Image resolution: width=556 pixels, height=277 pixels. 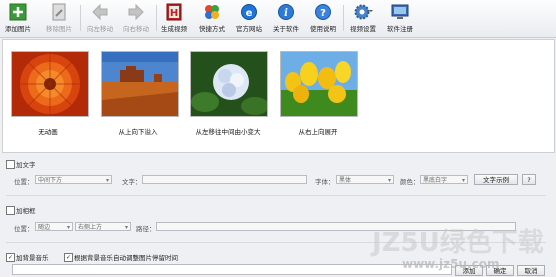 I want to click on svg-text: e, so click(x=249, y=13).